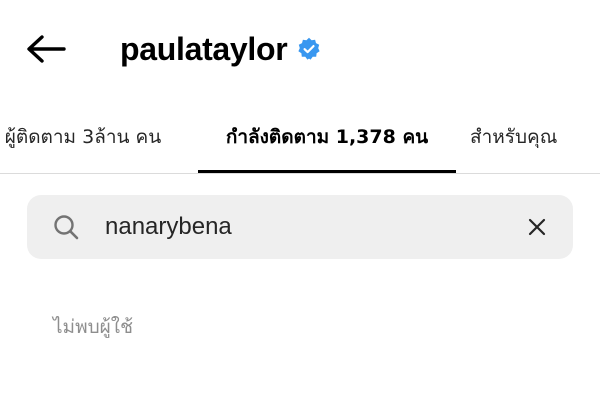  What do you see at coordinates (309, 49) in the screenshot?
I see `verified-badge-icon` at bounding box center [309, 49].